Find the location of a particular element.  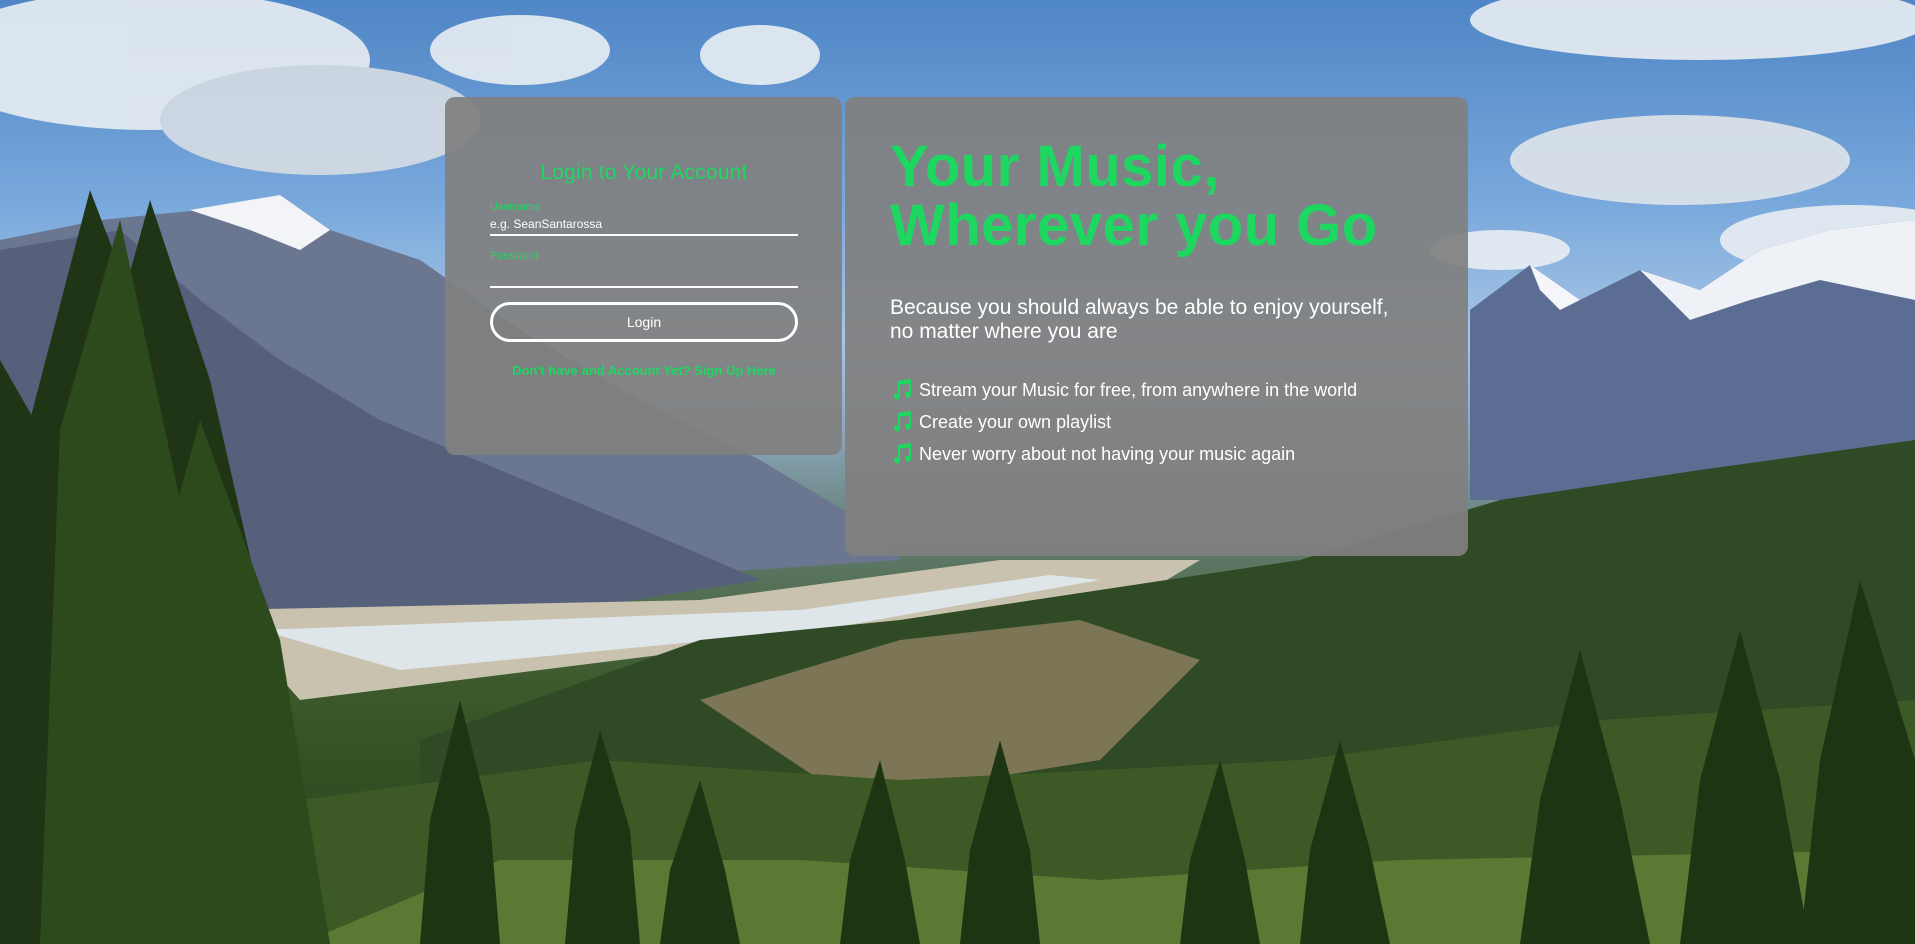

promo-title-line2: Wherever you Go is located at coordinates (1134, 225).